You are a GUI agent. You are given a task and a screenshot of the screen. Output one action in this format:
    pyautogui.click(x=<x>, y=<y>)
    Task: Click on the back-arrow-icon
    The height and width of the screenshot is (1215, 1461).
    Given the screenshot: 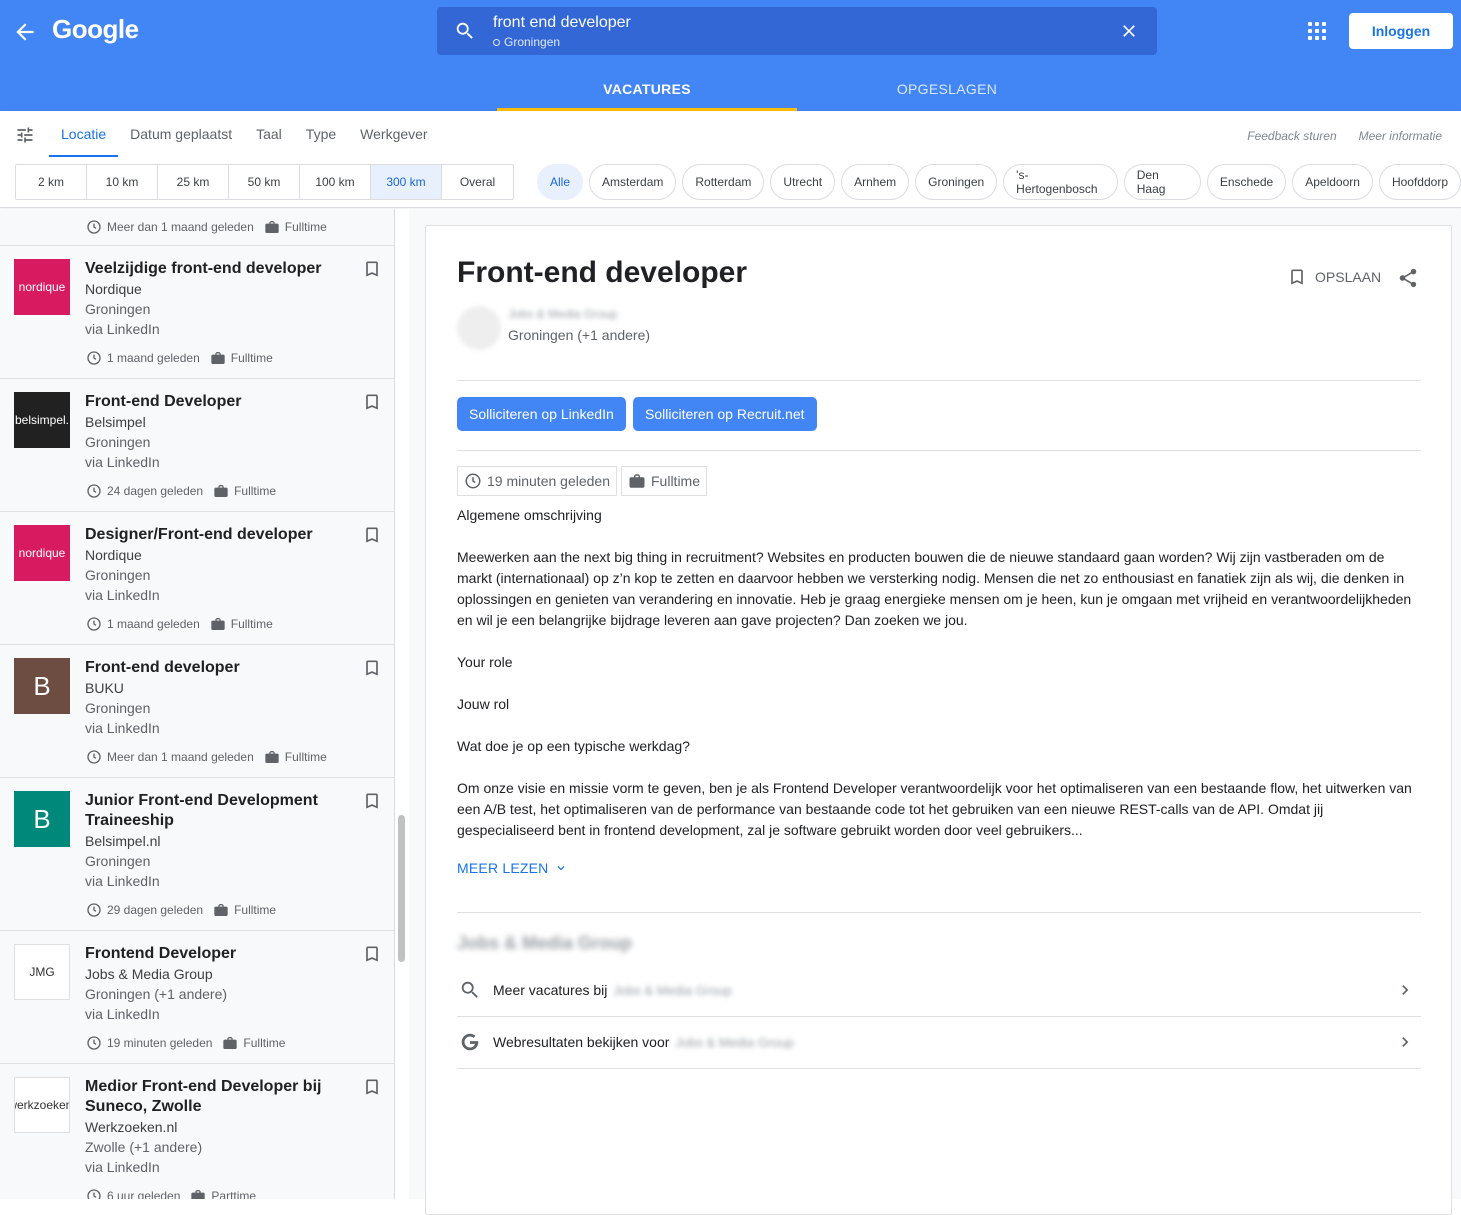 What is the action you would take?
    pyautogui.click(x=25, y=32)
    